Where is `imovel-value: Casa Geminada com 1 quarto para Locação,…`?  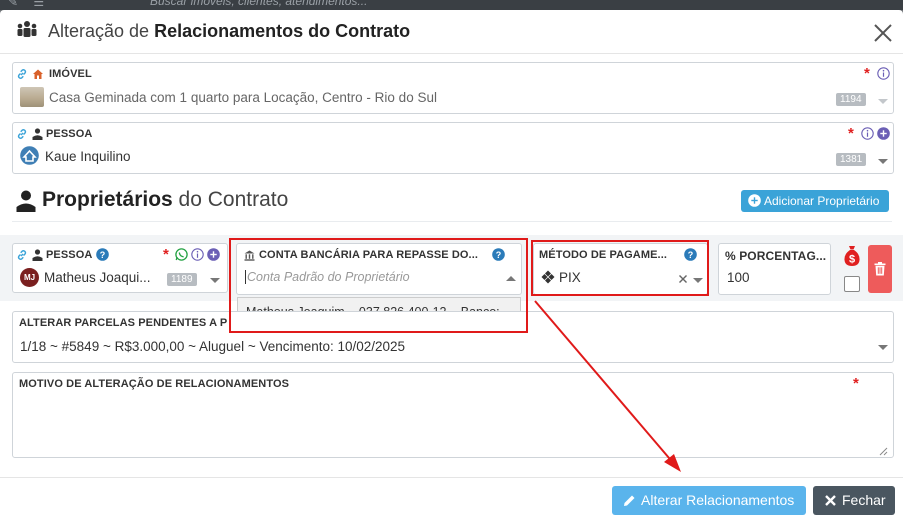 imovel-value: Casa Geminada com 1 quarto para Locação,… is located at coordinates (243, 97).